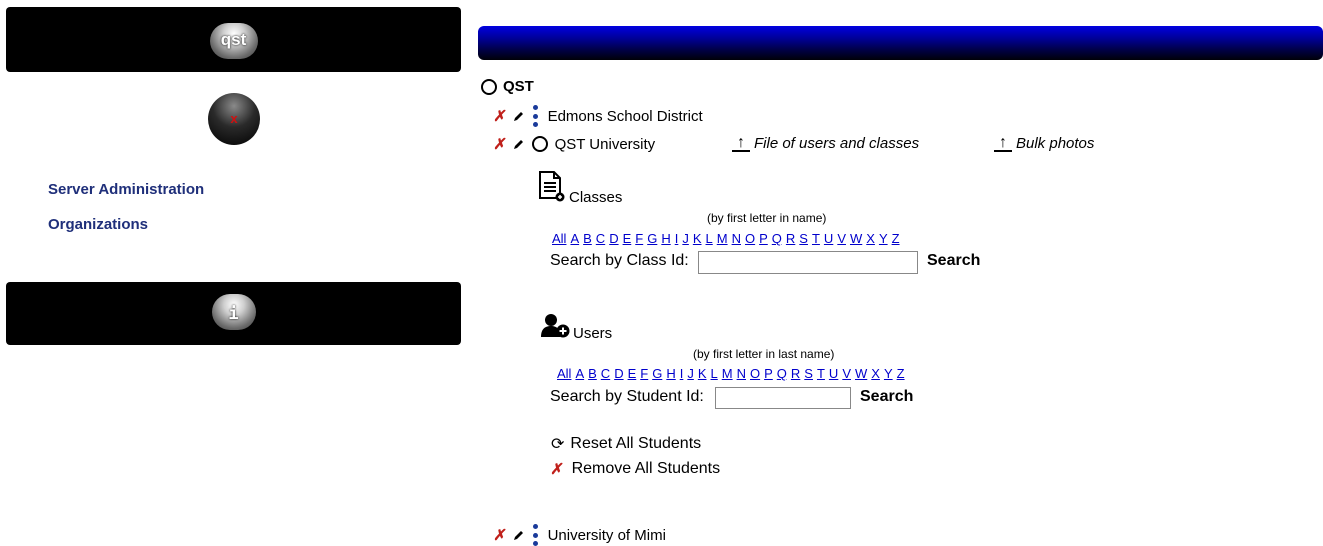  I want to click on user-letter-link-e: E, so click(632, 373).